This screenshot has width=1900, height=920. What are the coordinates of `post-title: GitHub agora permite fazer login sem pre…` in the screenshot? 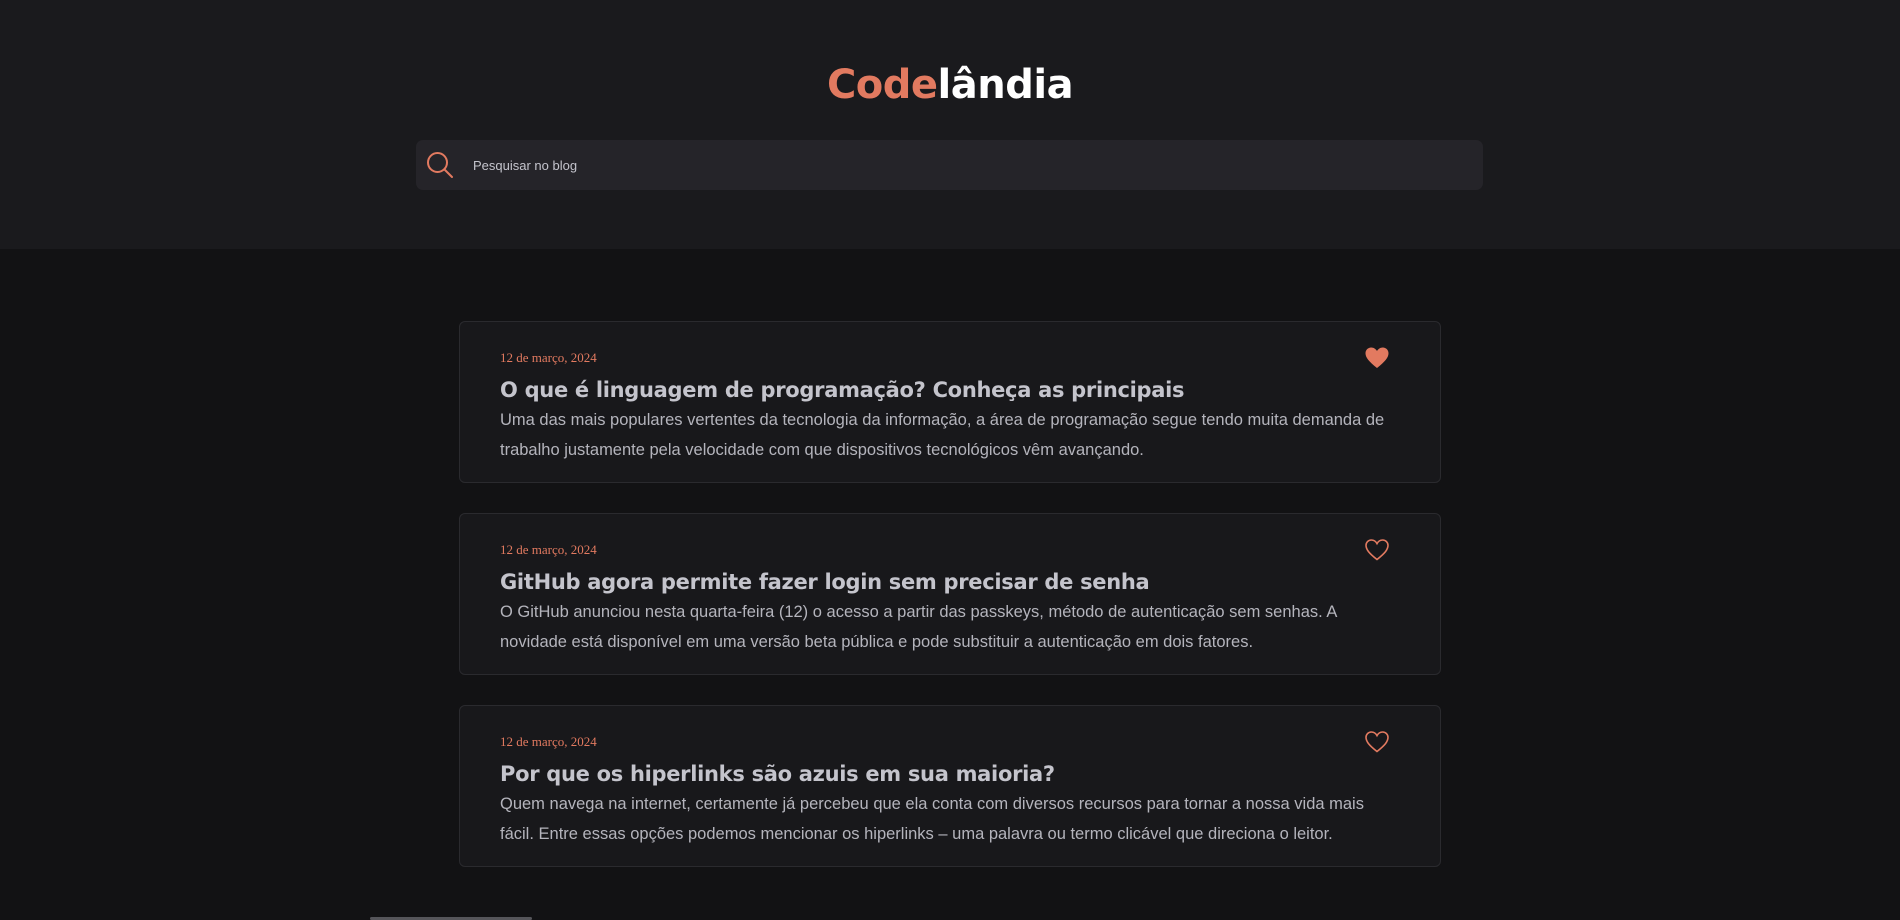 It's located at (950, 582).